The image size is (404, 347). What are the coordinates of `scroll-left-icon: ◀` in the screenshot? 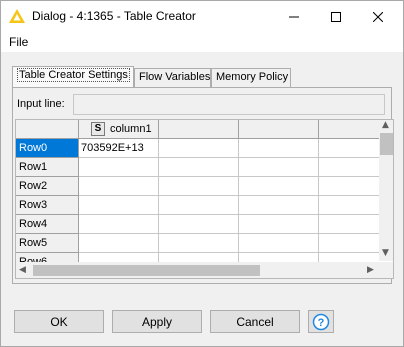 It's located at (22, 270).